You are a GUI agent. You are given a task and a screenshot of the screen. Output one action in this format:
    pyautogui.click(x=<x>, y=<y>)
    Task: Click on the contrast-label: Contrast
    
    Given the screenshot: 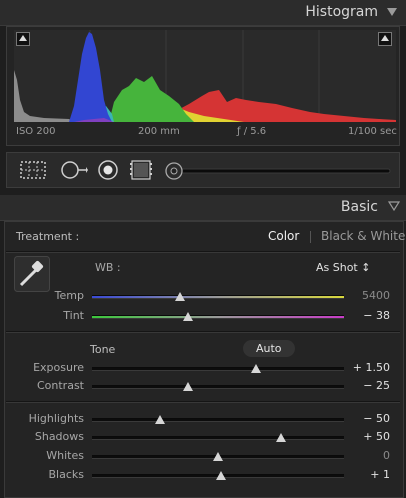 What is the action you would take?
    pyautogui.click(x=60, y=385)
    